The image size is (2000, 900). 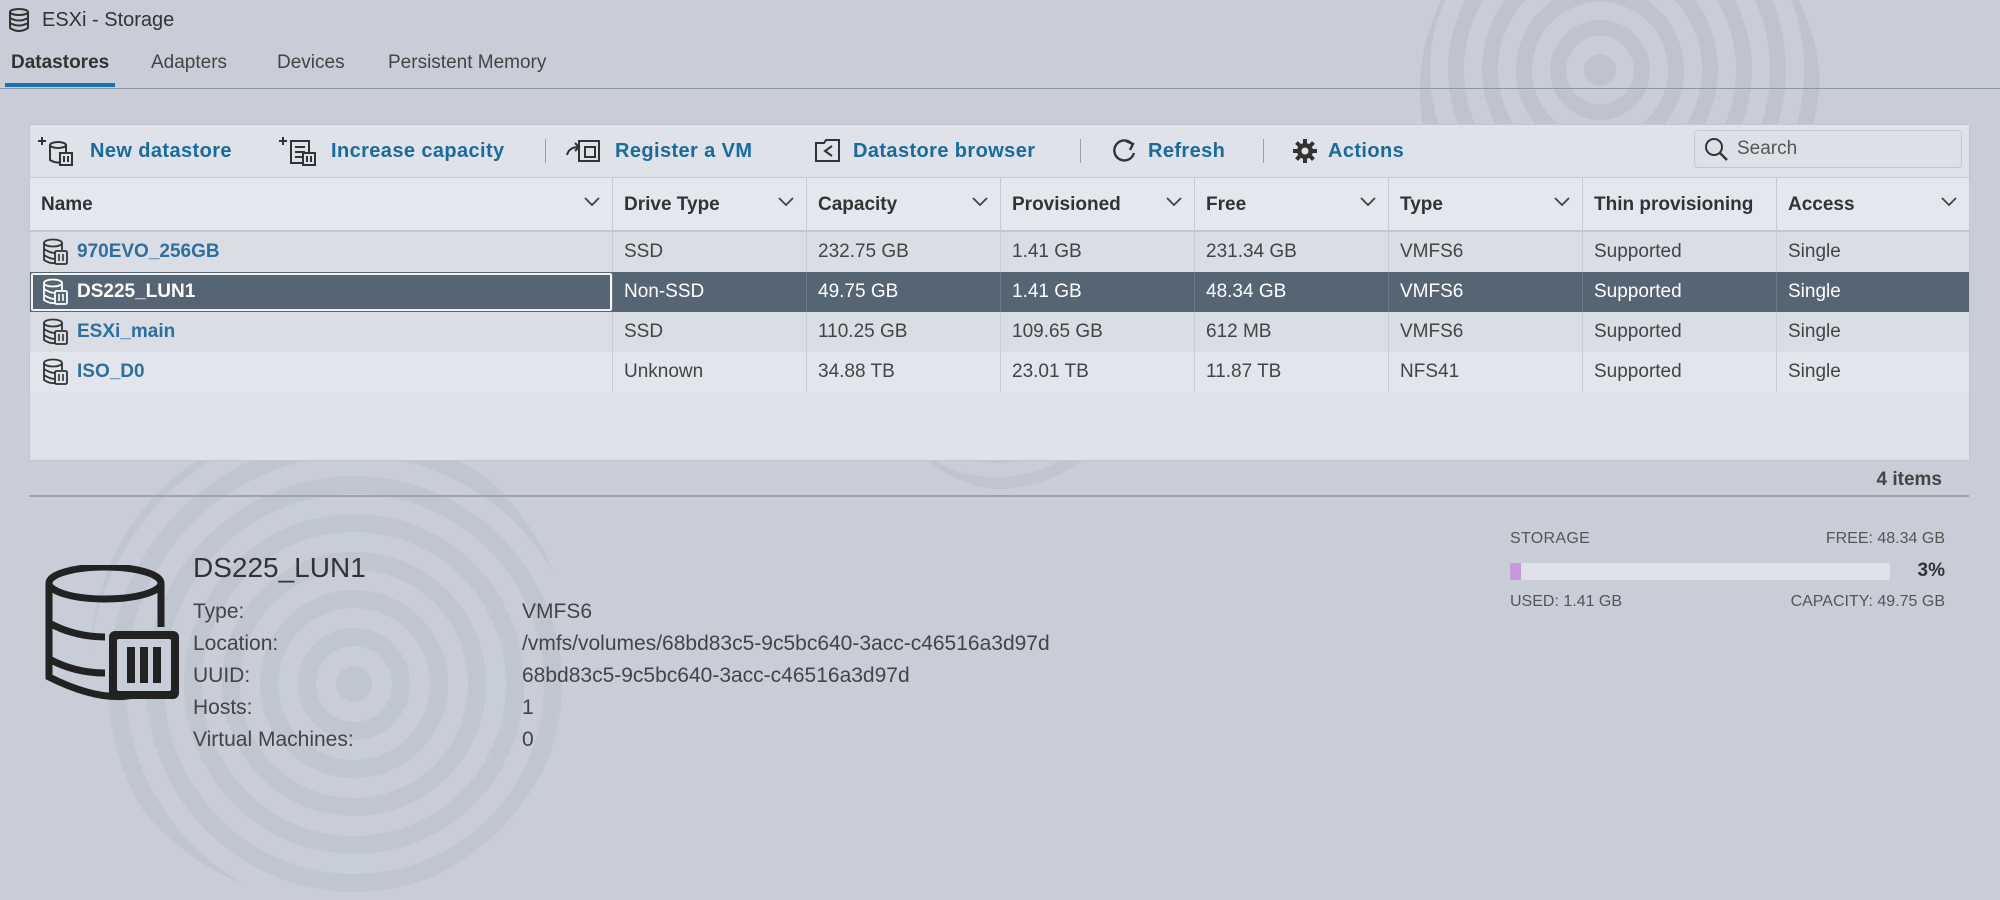 I want to click on details-datastore-name: DS225_LUN1, so click(x=279, y=567).